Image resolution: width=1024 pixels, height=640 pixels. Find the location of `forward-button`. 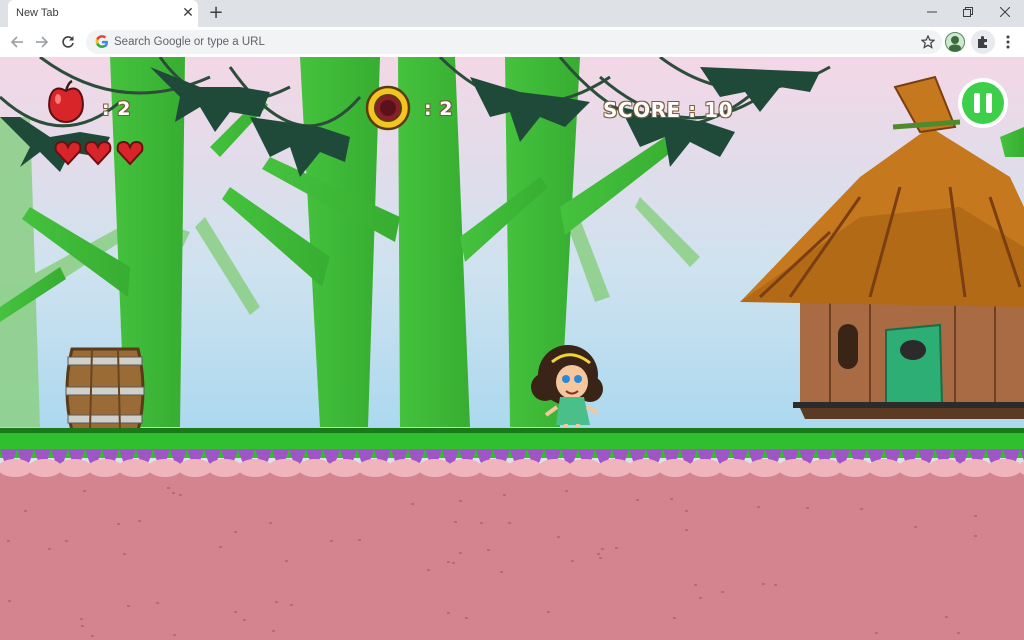

forward-button is located at coordinates (42, 42).